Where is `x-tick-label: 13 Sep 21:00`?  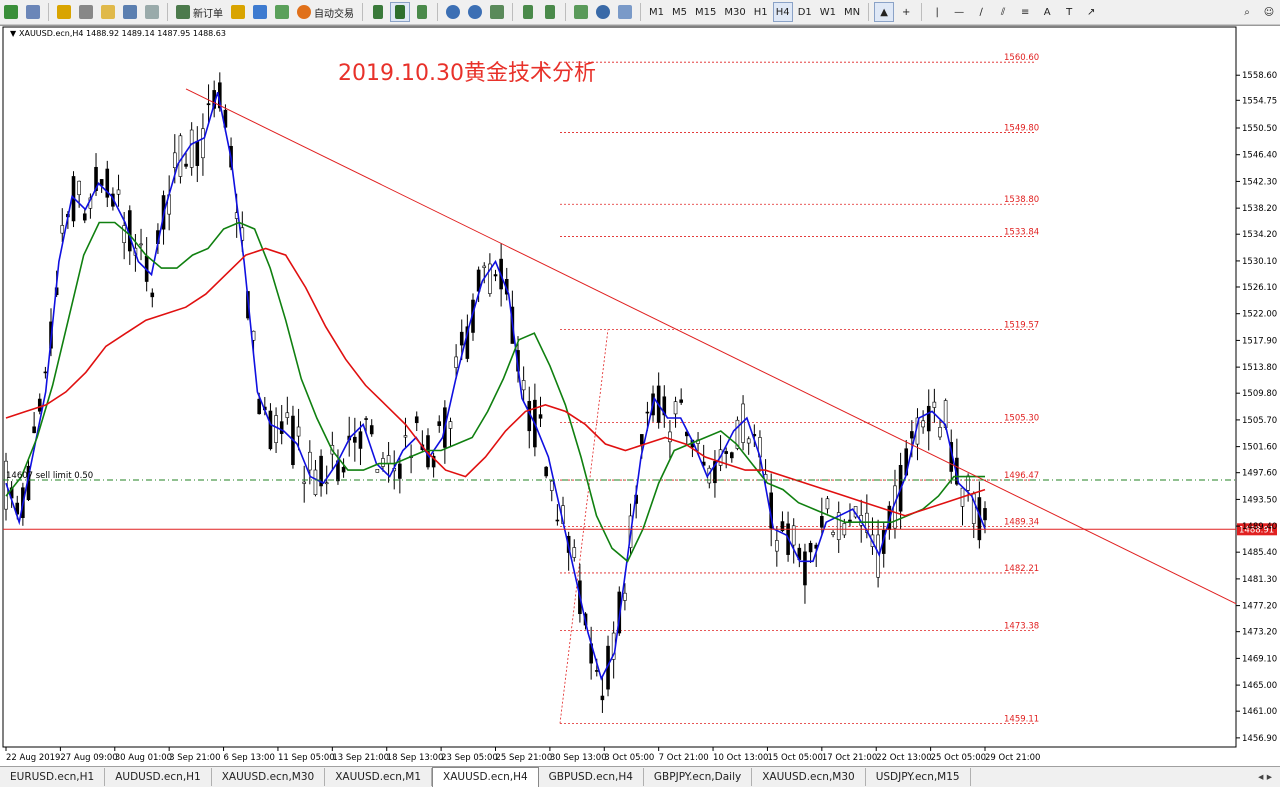
x-tick-label: 13 Sep 21:00 is located at coordinates (360, 758).